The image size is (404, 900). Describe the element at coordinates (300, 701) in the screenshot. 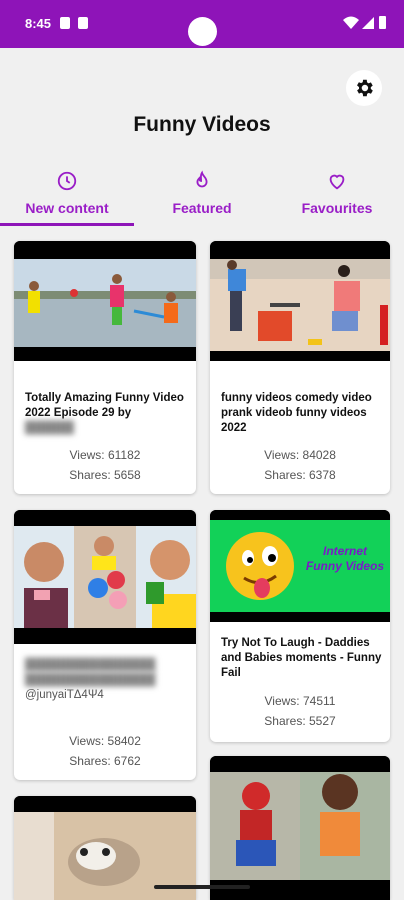

I see `views-count: Views: 74511` at that location.